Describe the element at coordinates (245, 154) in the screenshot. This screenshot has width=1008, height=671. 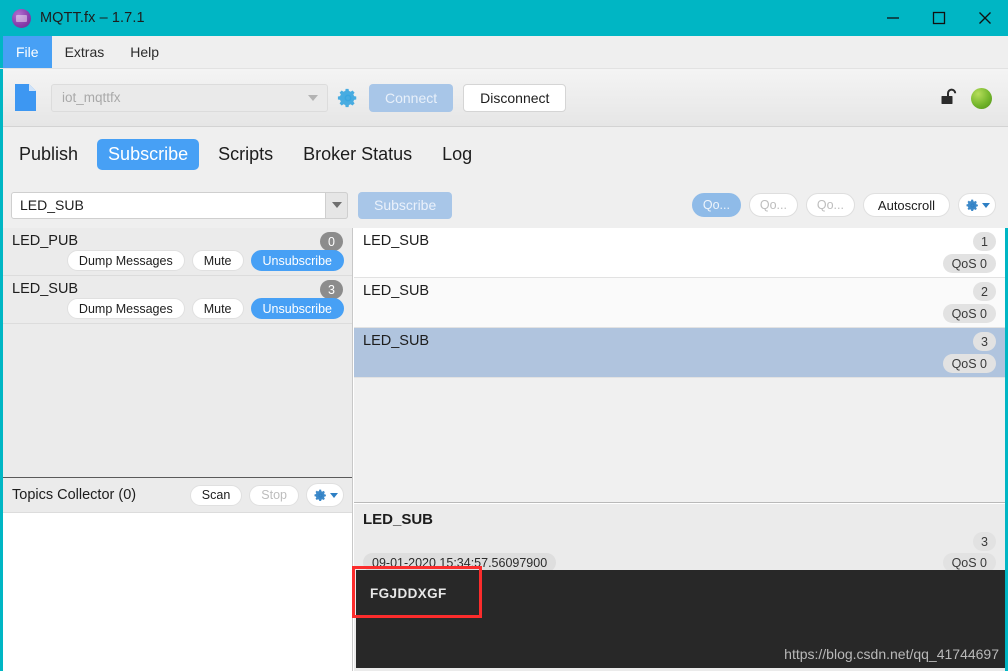
I see `tab-scripts: Scripts` at that location.